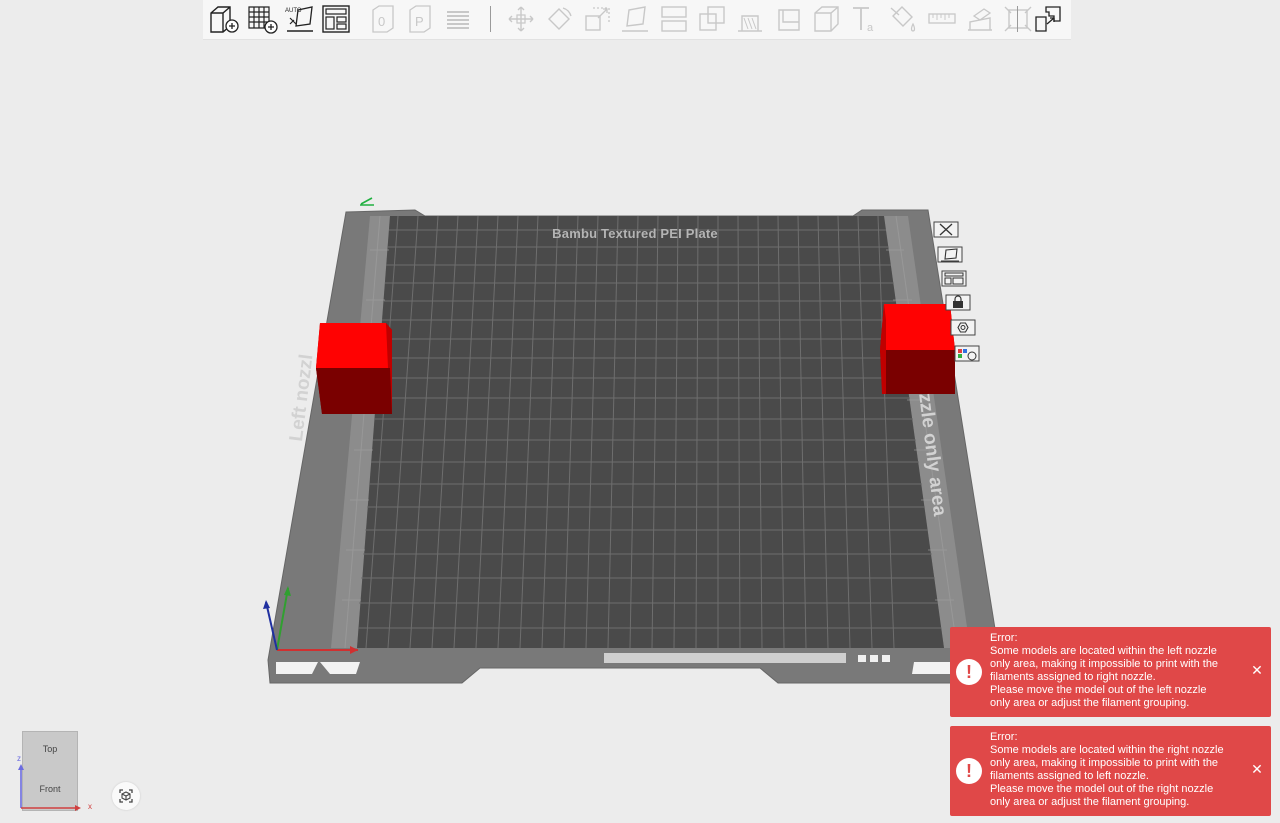  What do you see at coordinates (90, 806) in the screenshot?
I see `x-axis-label: x` at bounding box center [90, 806].